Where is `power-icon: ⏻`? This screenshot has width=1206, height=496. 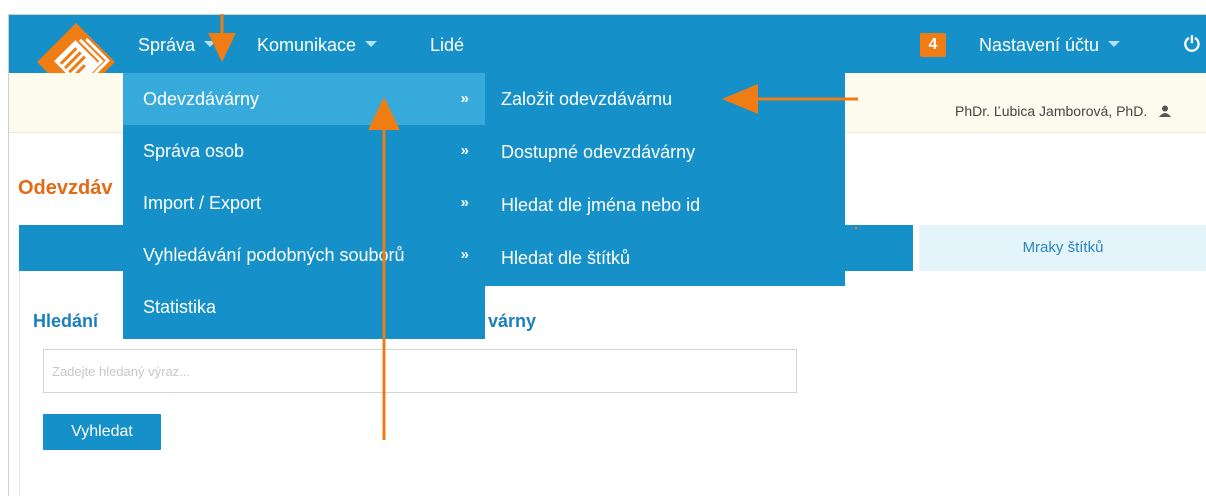
power-icon: ⏻ is located at coordinates (1192, 45).